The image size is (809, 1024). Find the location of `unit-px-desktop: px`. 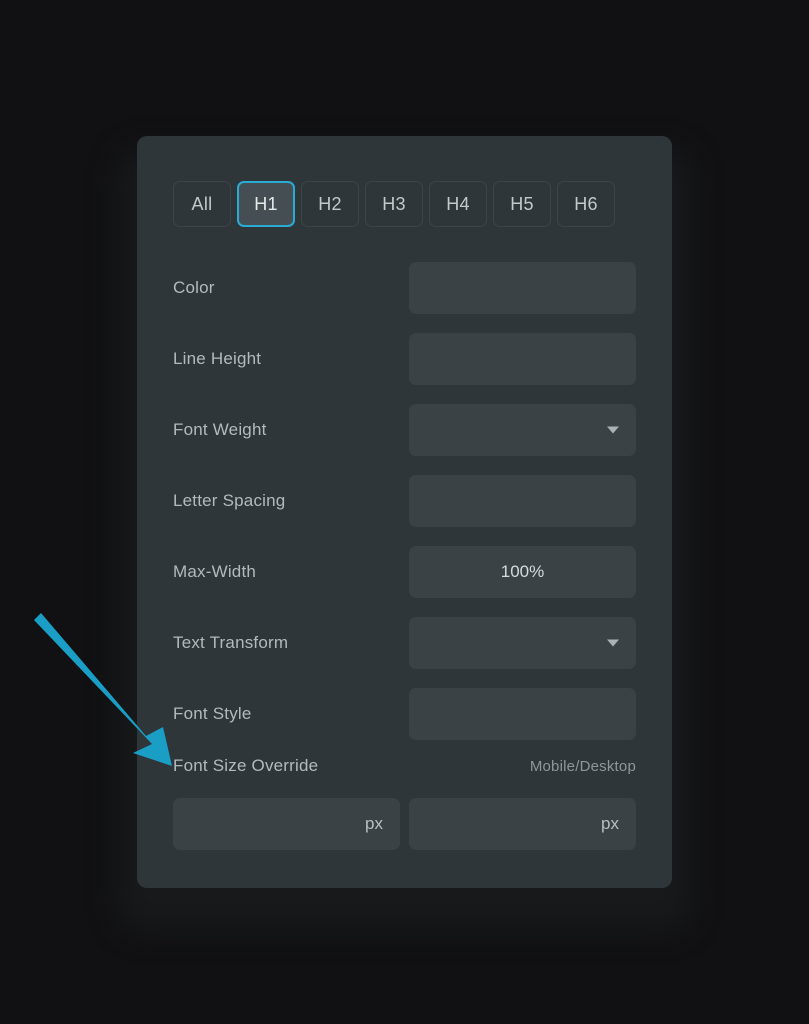

unit-px-desktop: px is located at coordinates (610, 823).